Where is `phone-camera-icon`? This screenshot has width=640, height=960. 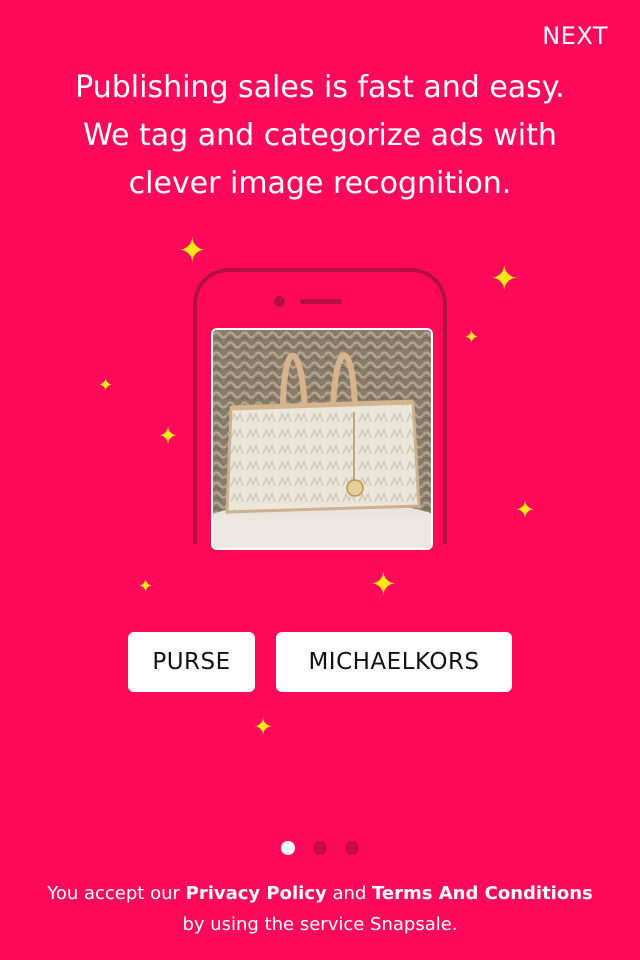
phone-camera-icon is located at coordinates (279, 301).